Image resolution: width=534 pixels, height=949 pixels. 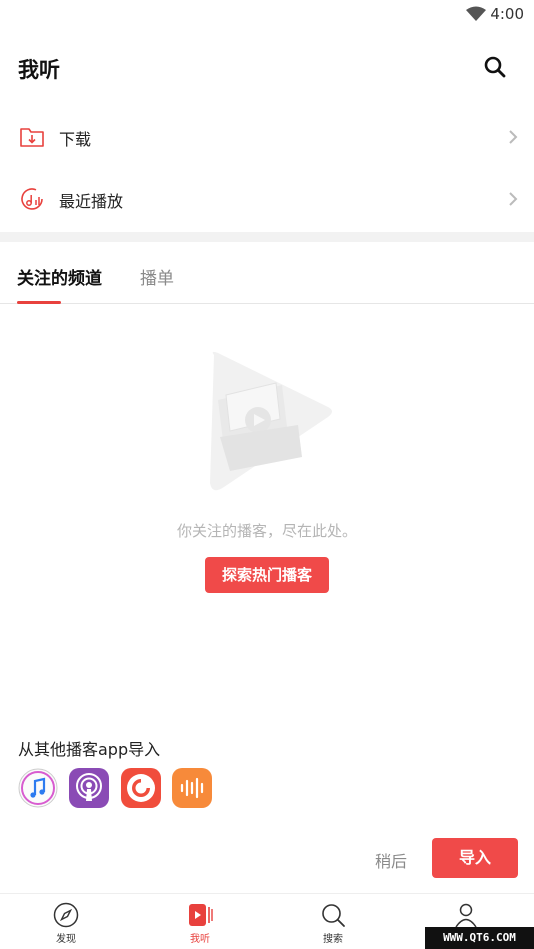 I want to click on nav-search: 搜索, so click(x=333, y=923).